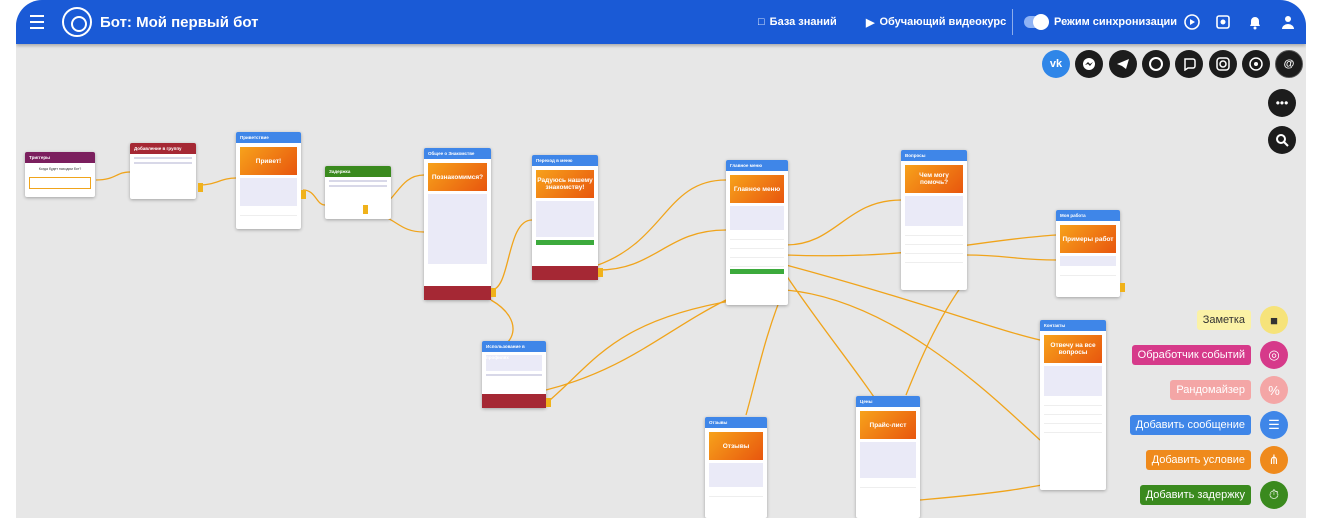  What do you see at coordinates (757, 232) in the screenshot?
I see `flow-node-main-menu: Главное меню Главное меню` at bounding box center [757, 232].